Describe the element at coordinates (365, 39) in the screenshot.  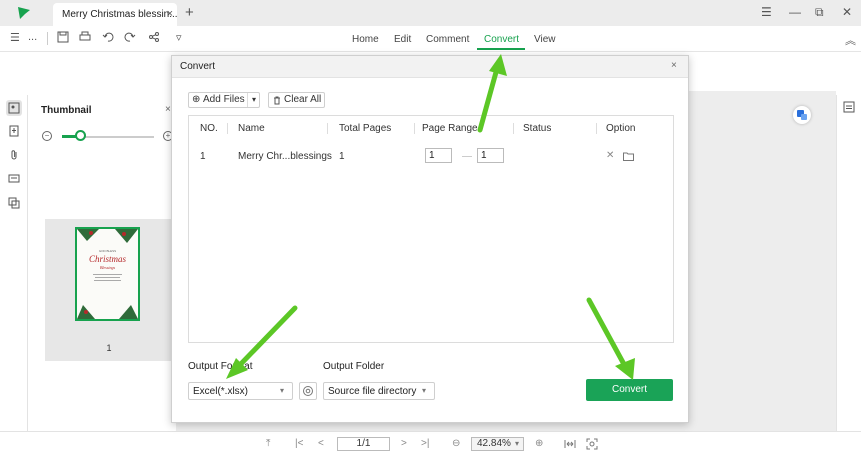
I see `menu-home: Home` at that location.